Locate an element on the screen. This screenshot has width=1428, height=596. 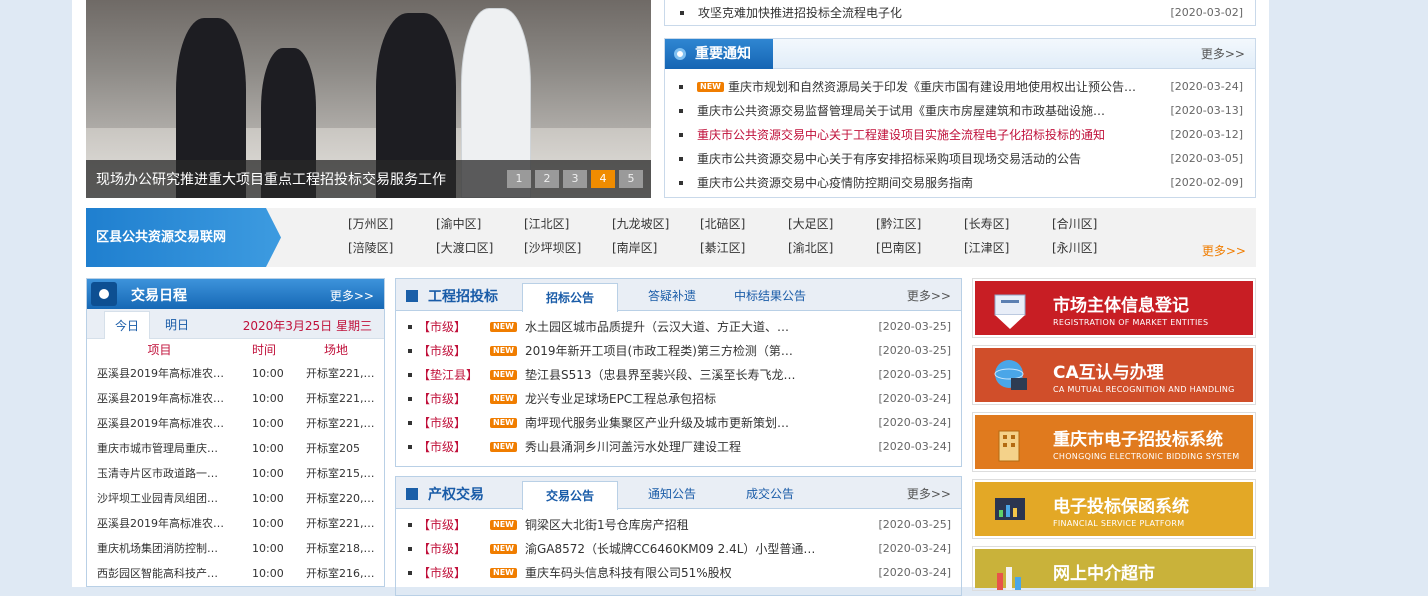
list-item: 重庆市公共资源交易中心疫情防控期间交易服务指南 [2020-02-09] is located at coordinates (960, 183).